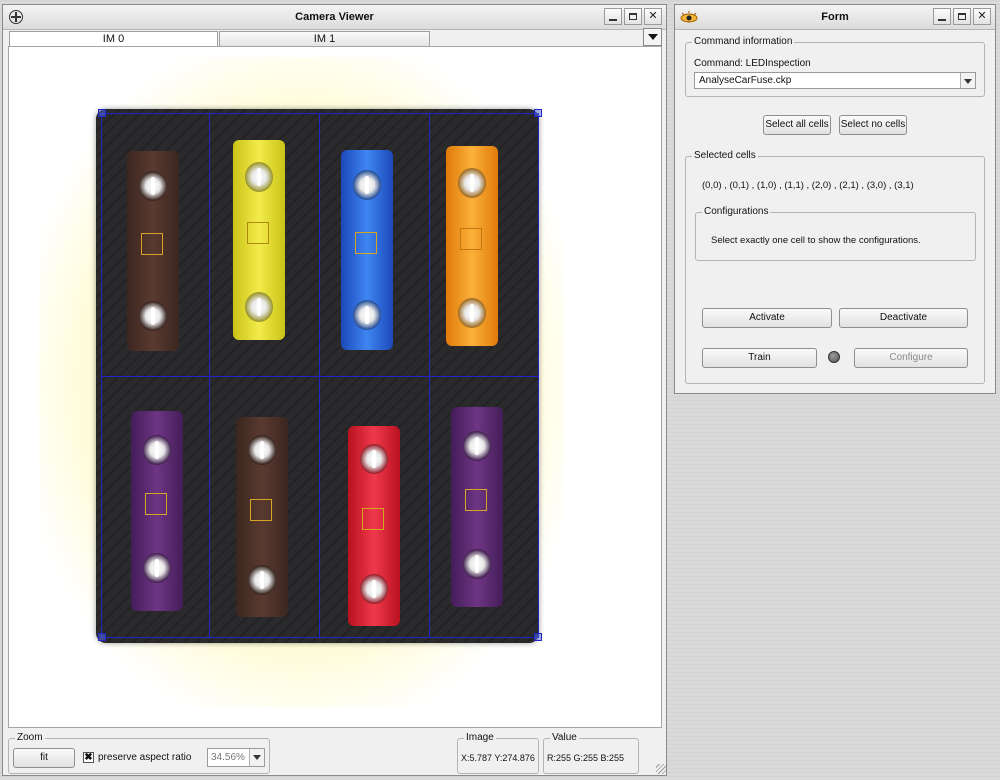 This screenshot has height=780, width=1000. Describe the element at coordinates (835, 17) in the screenshot. I see `form-titlebar: Form ✕` at that location.